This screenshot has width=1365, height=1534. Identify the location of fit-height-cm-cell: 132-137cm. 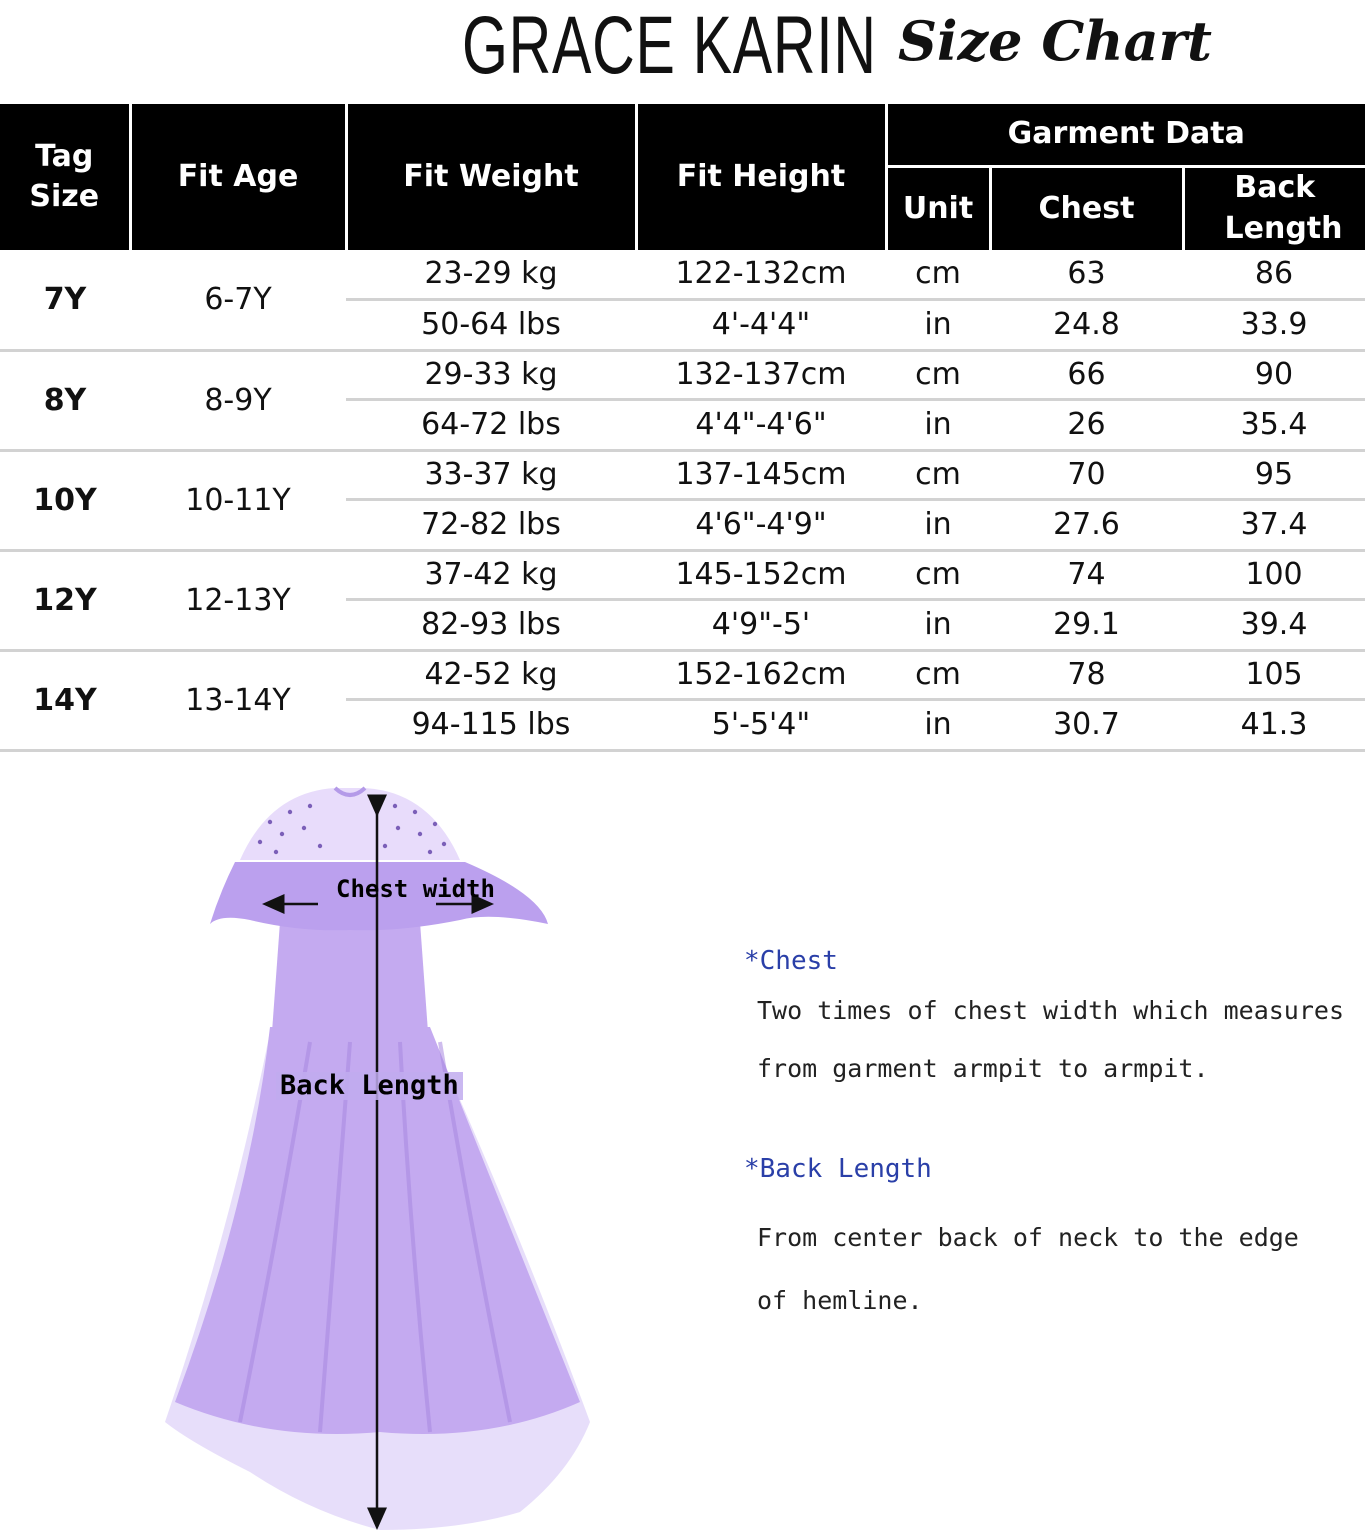
(761, 375).